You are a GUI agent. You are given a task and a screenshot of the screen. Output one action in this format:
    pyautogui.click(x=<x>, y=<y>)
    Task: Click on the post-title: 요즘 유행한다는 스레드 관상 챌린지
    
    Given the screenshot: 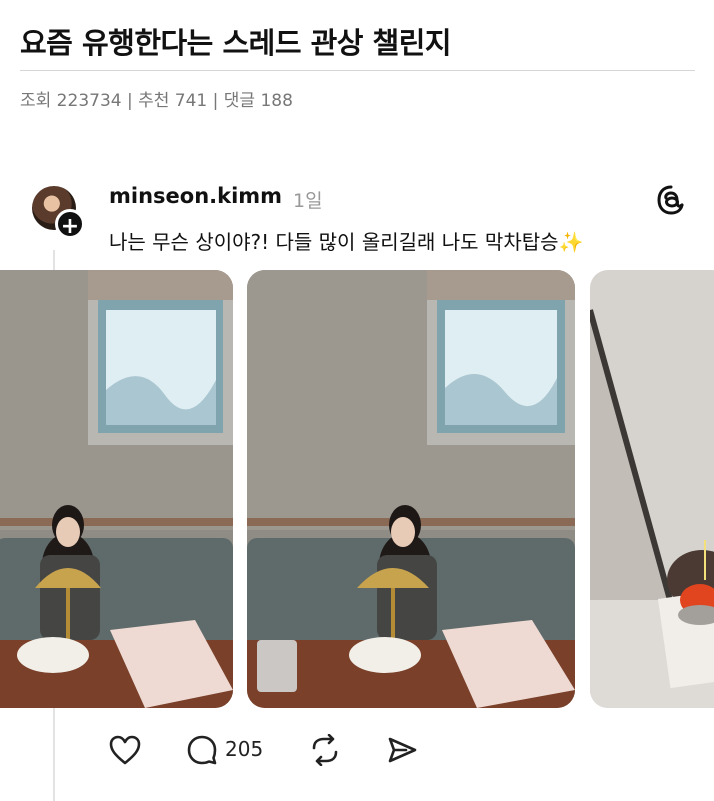 What is the action you would take?
    pyautogui.click(x=236, y=43)
    